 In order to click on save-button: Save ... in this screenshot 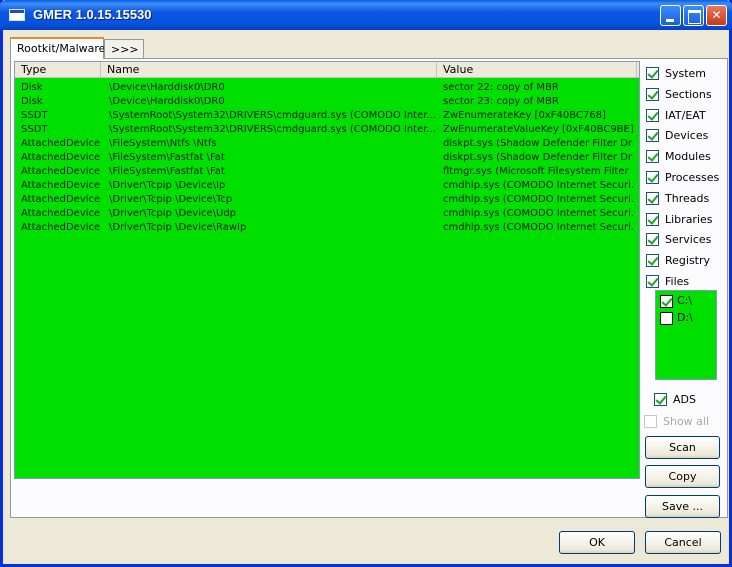, I will do `click(682, 506)`.